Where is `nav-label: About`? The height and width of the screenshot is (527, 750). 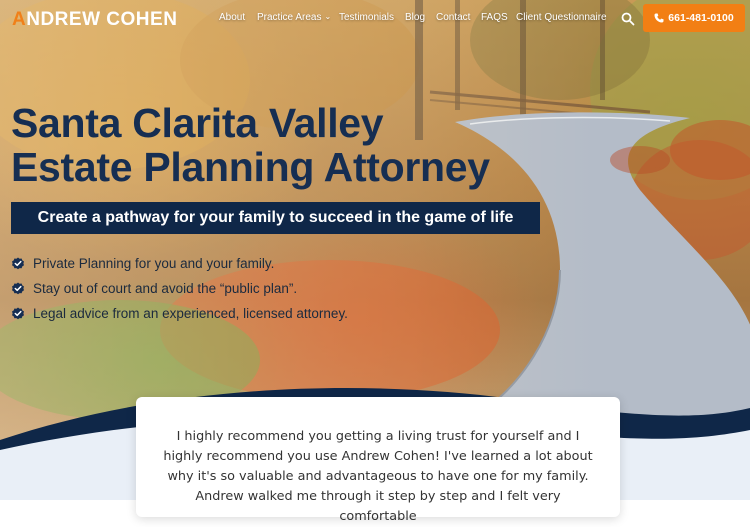 nav-label: About is located at coordinates (232, 17).